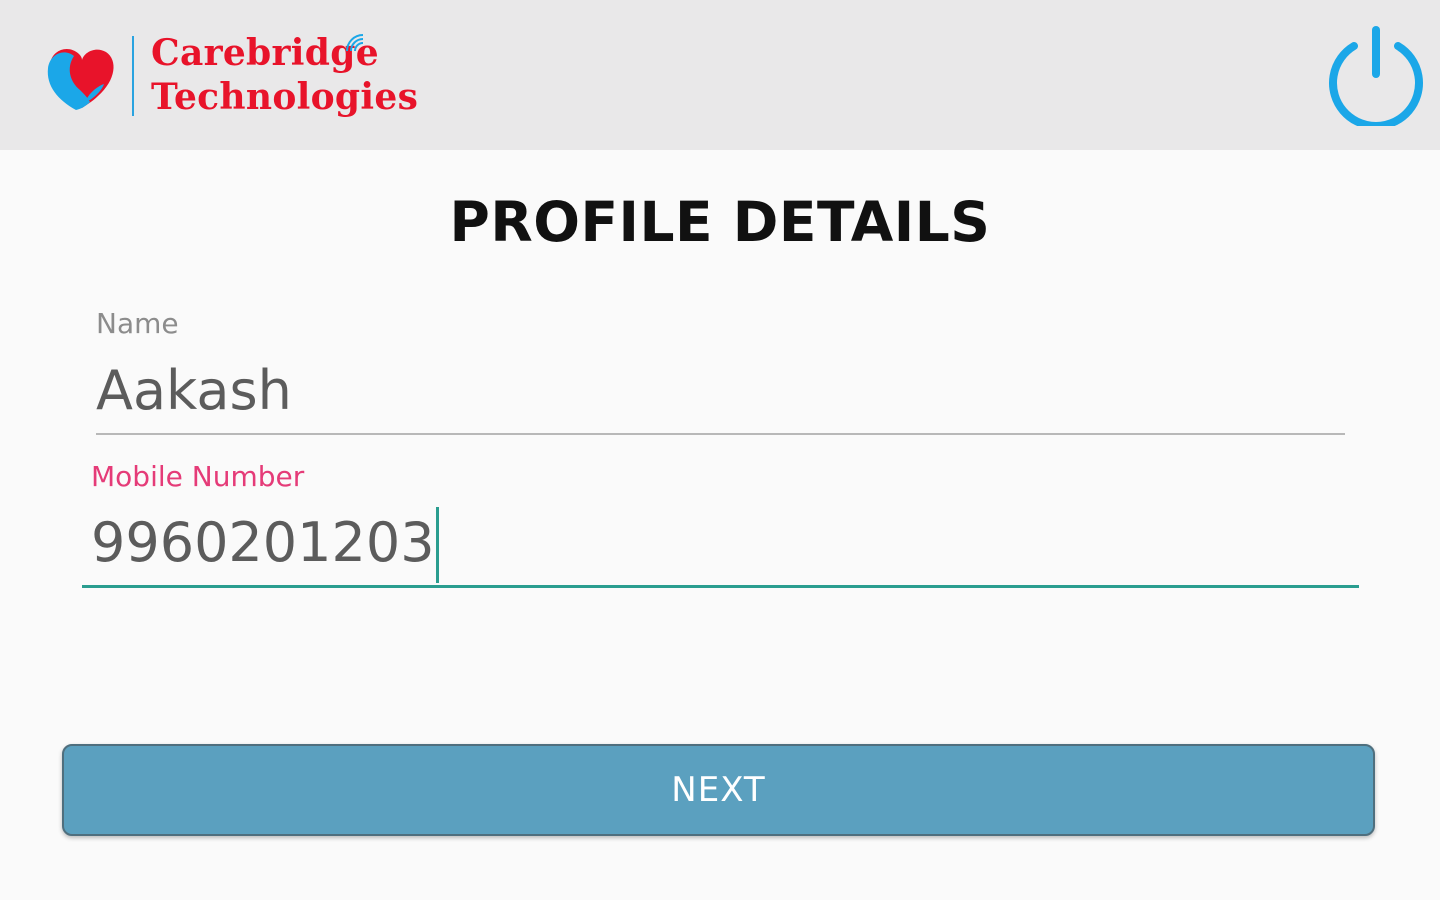  Describe the element at coordinates (437, 545) in the screenshot. I see `text-cursor` at that location.